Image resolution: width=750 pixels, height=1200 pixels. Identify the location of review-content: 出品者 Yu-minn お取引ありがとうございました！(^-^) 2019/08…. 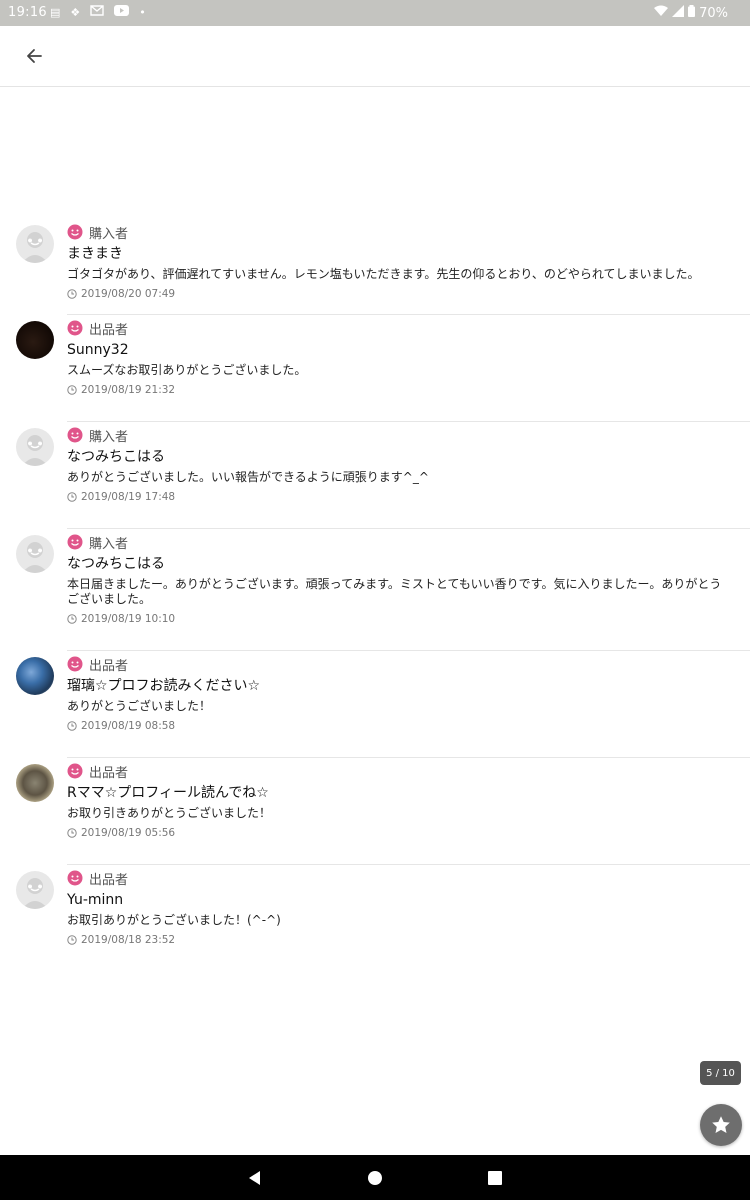
(408, 905).